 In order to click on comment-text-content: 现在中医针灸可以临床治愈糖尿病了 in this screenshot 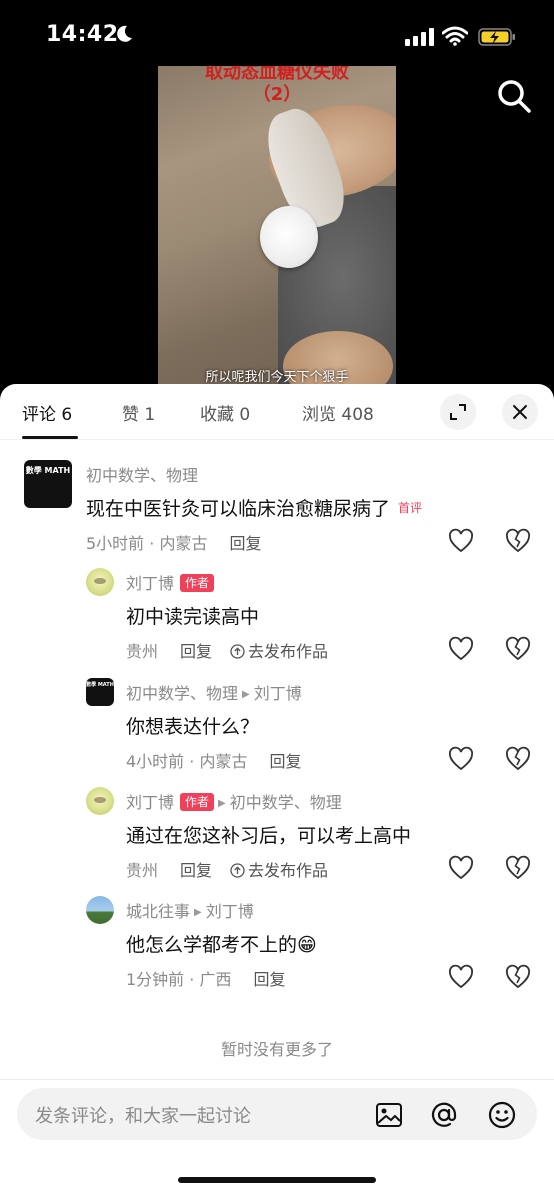, I will do `click(238, 509)`.